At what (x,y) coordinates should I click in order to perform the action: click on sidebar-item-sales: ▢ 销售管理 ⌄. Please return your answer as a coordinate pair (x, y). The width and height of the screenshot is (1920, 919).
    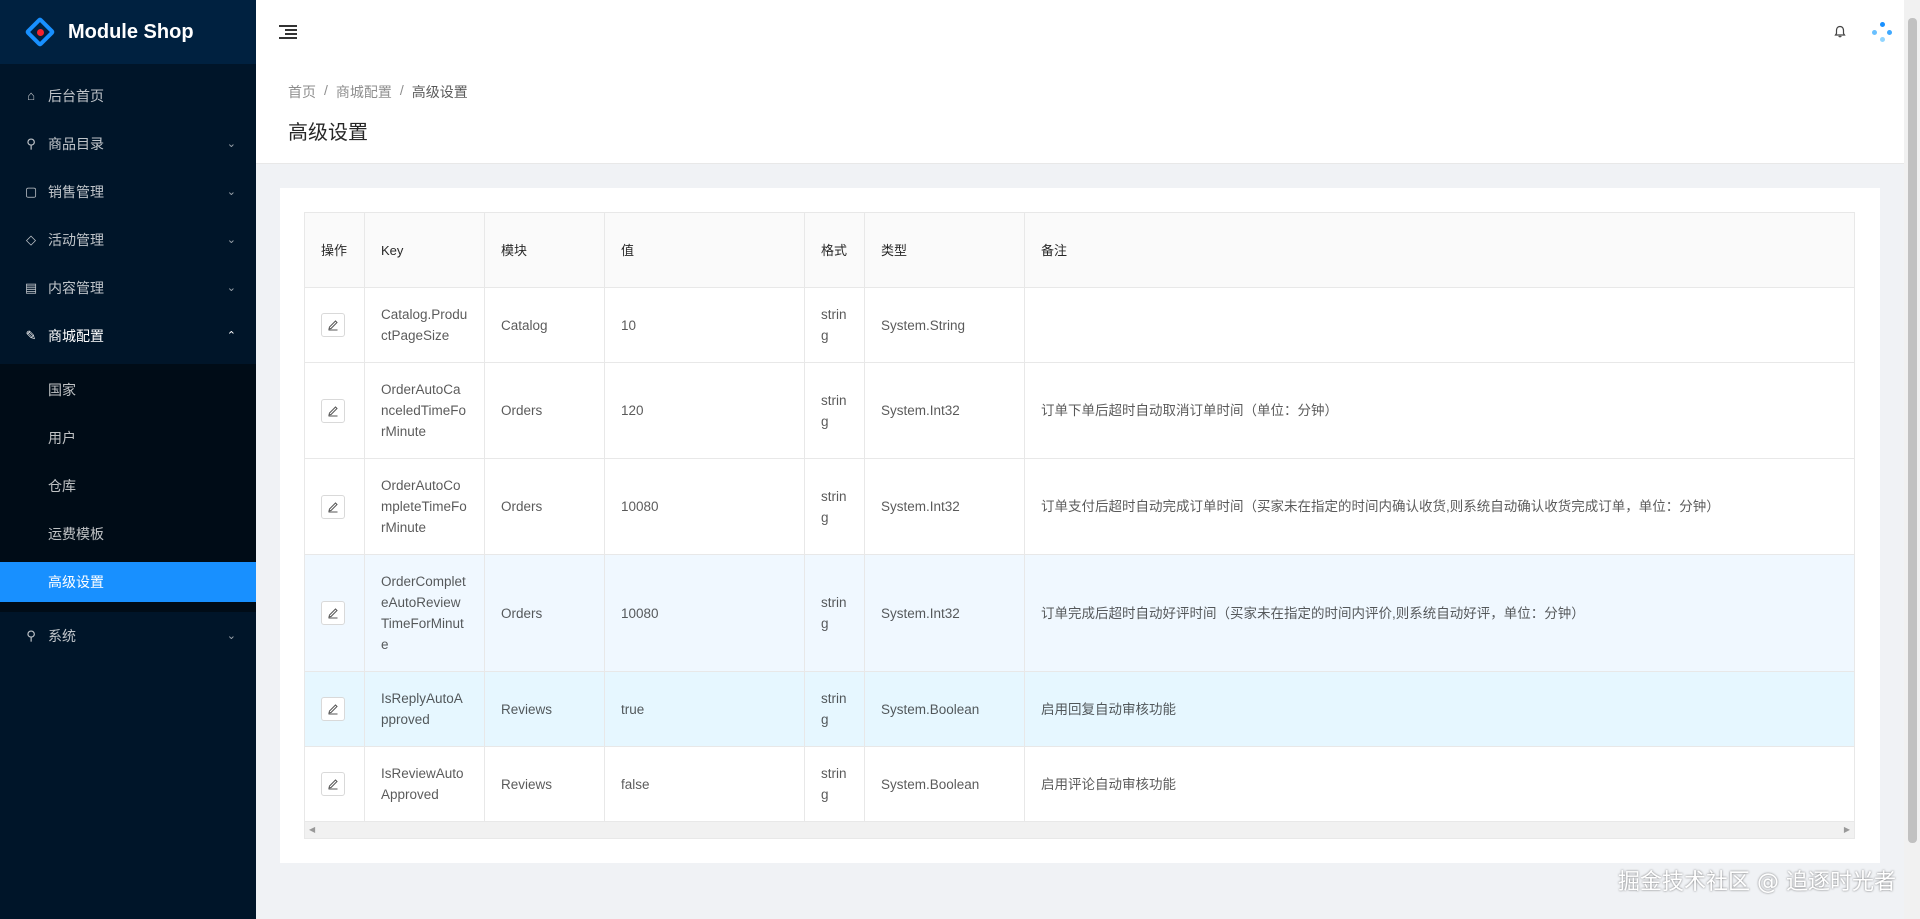
    Looking at the image, I should click on (128, 192).